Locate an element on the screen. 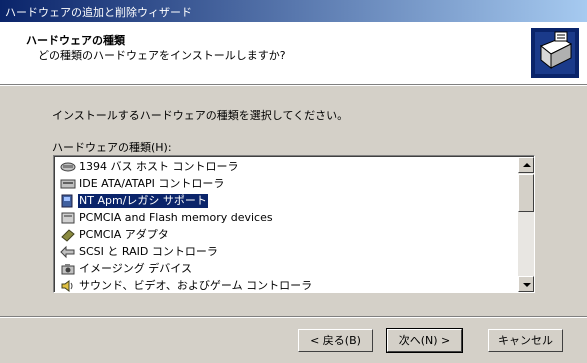 The width and height of the screenshot is (587, 363). list-item-label: IDE ATA/ATAPI コントローラ is located at coordinates (152, 183).